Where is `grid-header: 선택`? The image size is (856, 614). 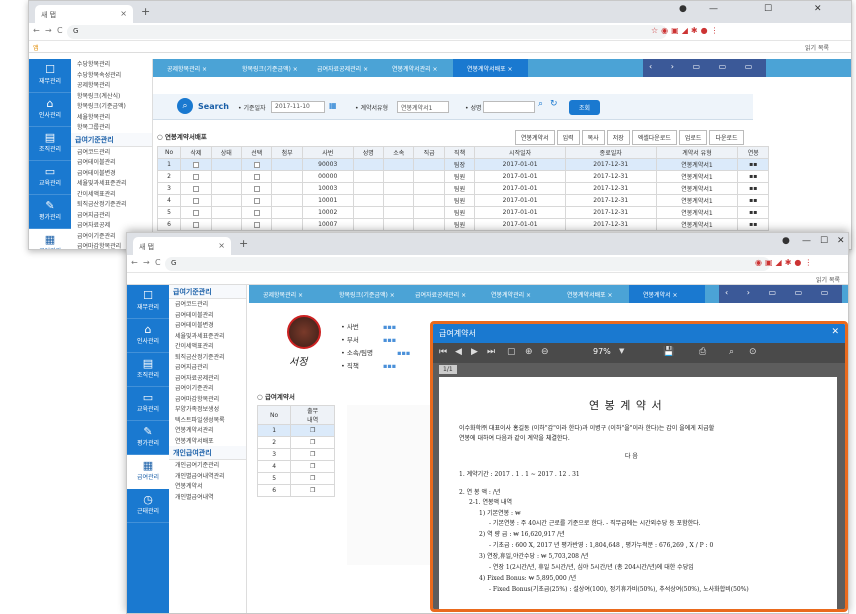 grid-header: 선택 is located at coordinates (256, 152).